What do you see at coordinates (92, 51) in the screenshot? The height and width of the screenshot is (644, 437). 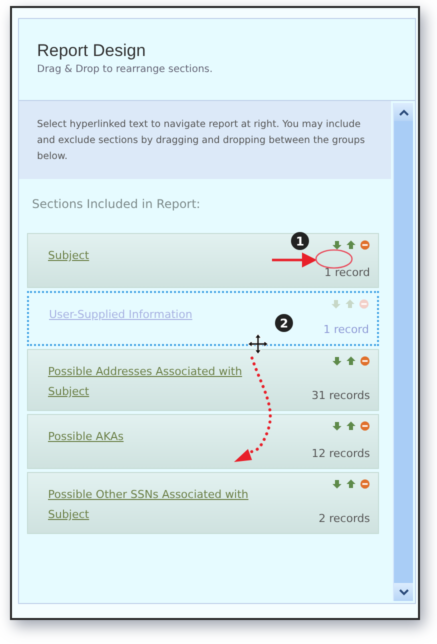 I see `panel-title: Report Design` at bounding box center [92, 51].